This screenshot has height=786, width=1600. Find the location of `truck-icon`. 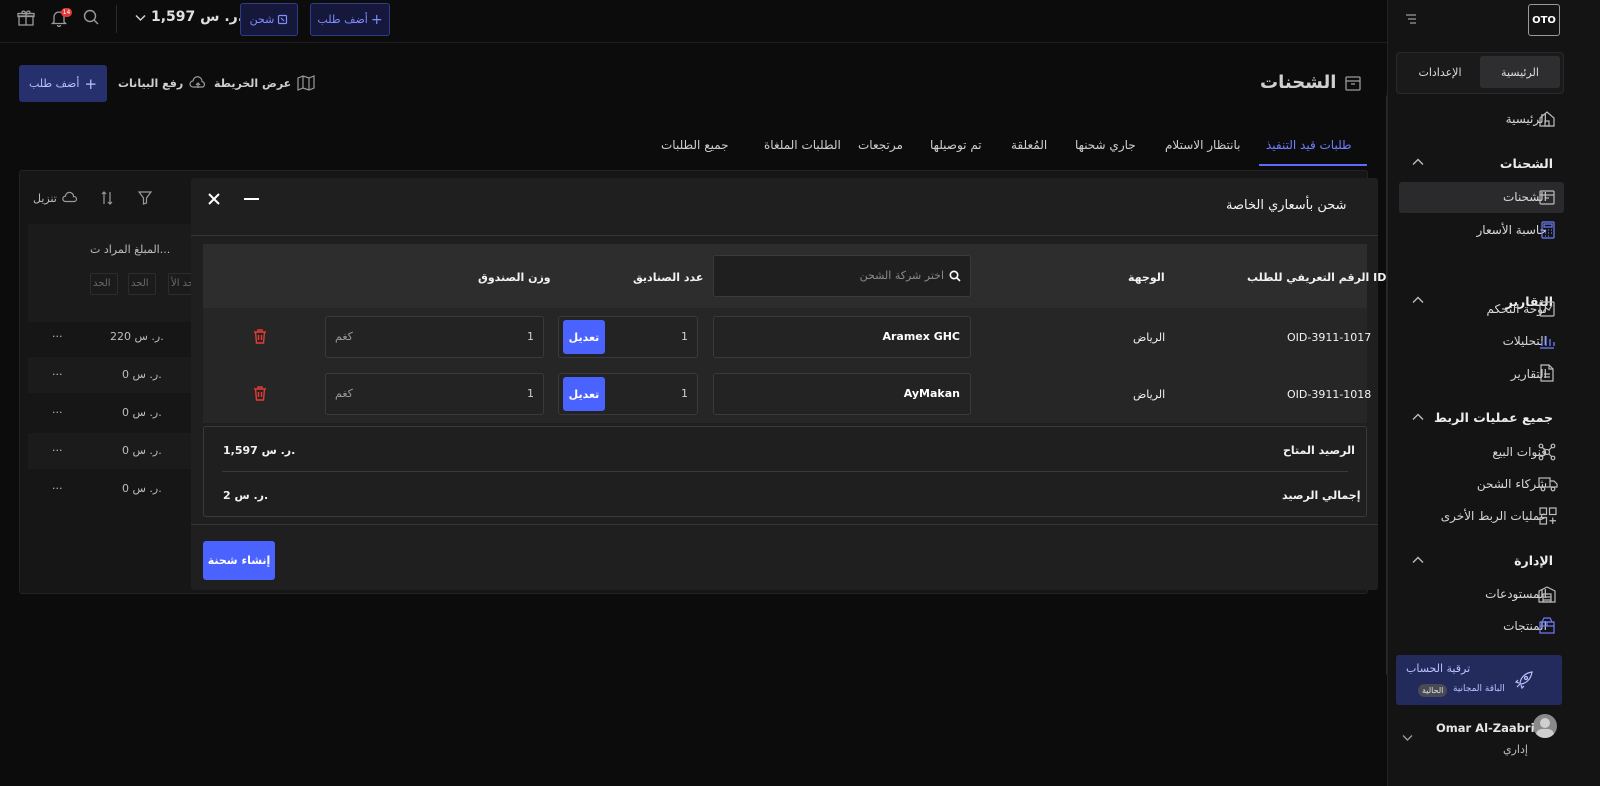

truck-icon is located at coordinates (1548, 485).